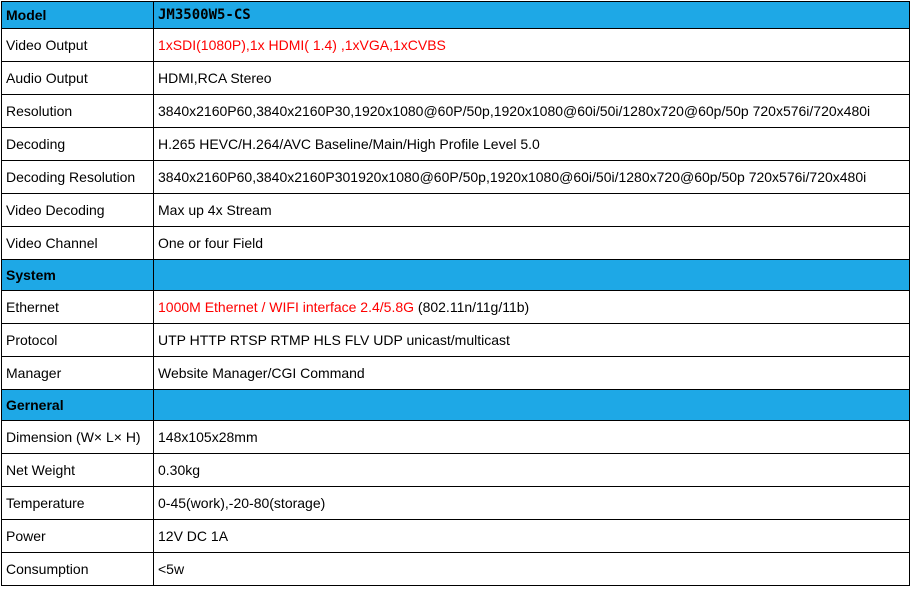 The width and height of the screenshot is (912, 595). I want to click on row-value: <5w, so click(531, 569).